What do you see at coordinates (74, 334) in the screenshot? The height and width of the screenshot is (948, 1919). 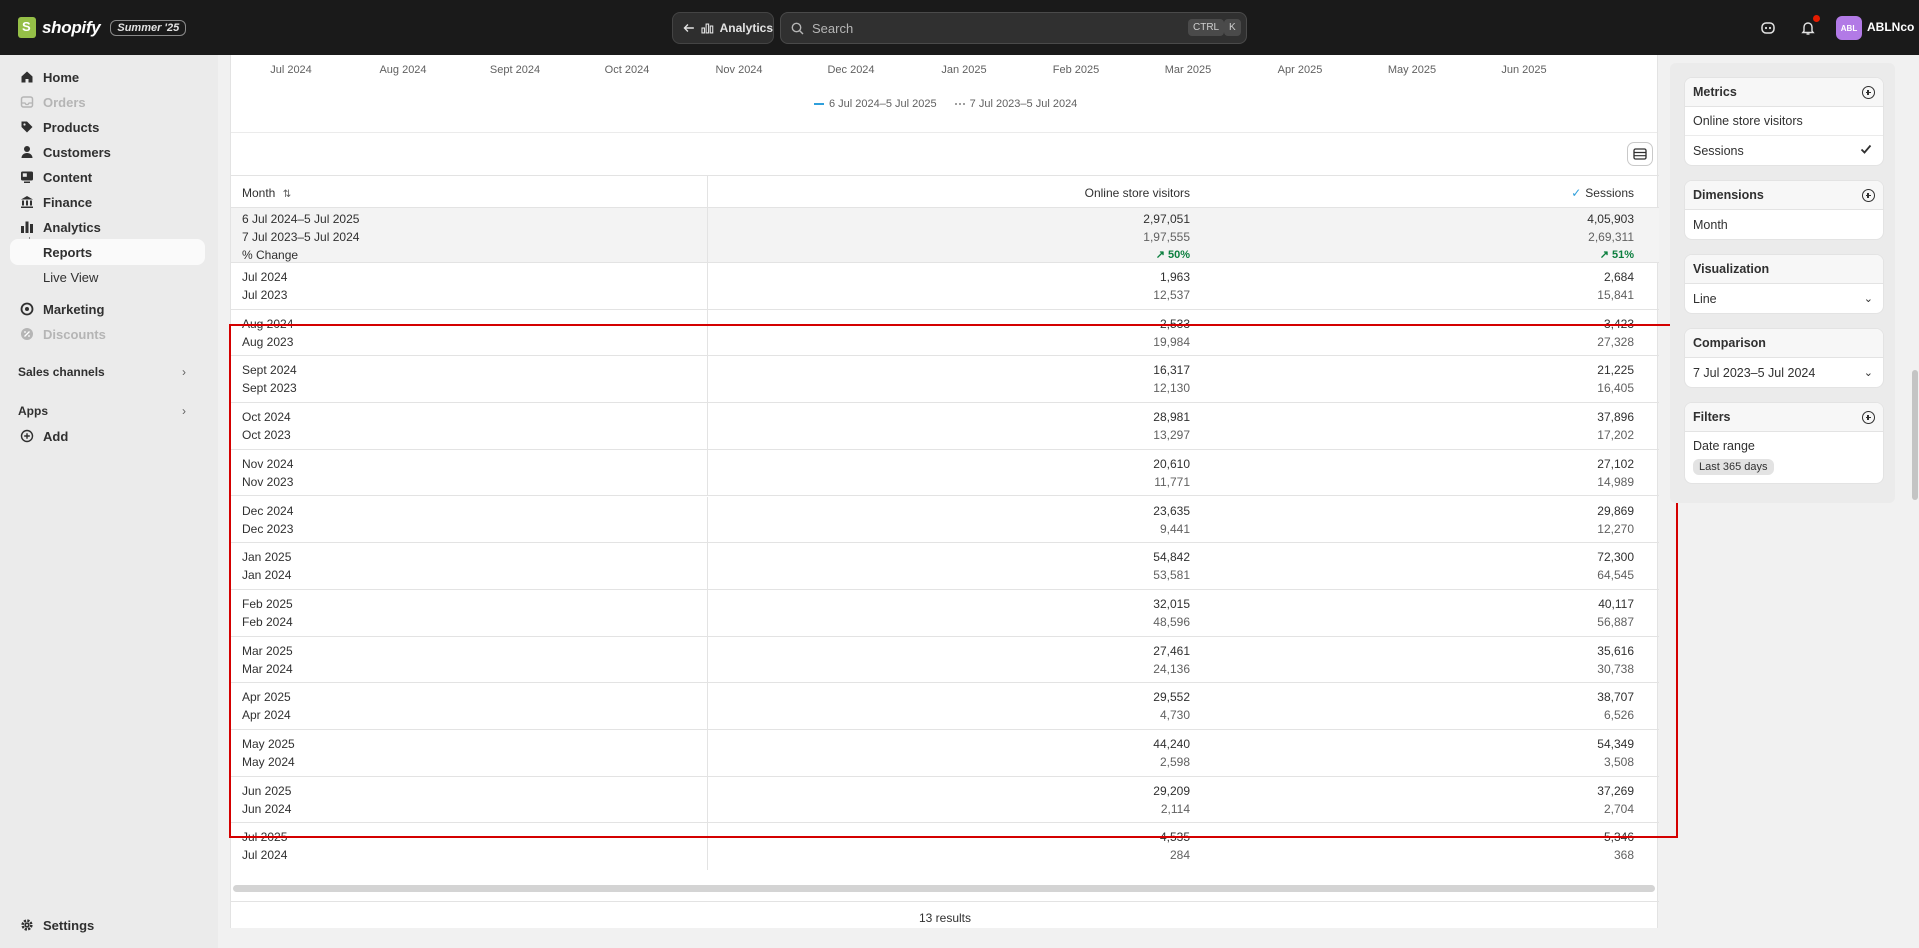 I see `sidebar-item-label: Discounts` at bounding box center [74, 334].